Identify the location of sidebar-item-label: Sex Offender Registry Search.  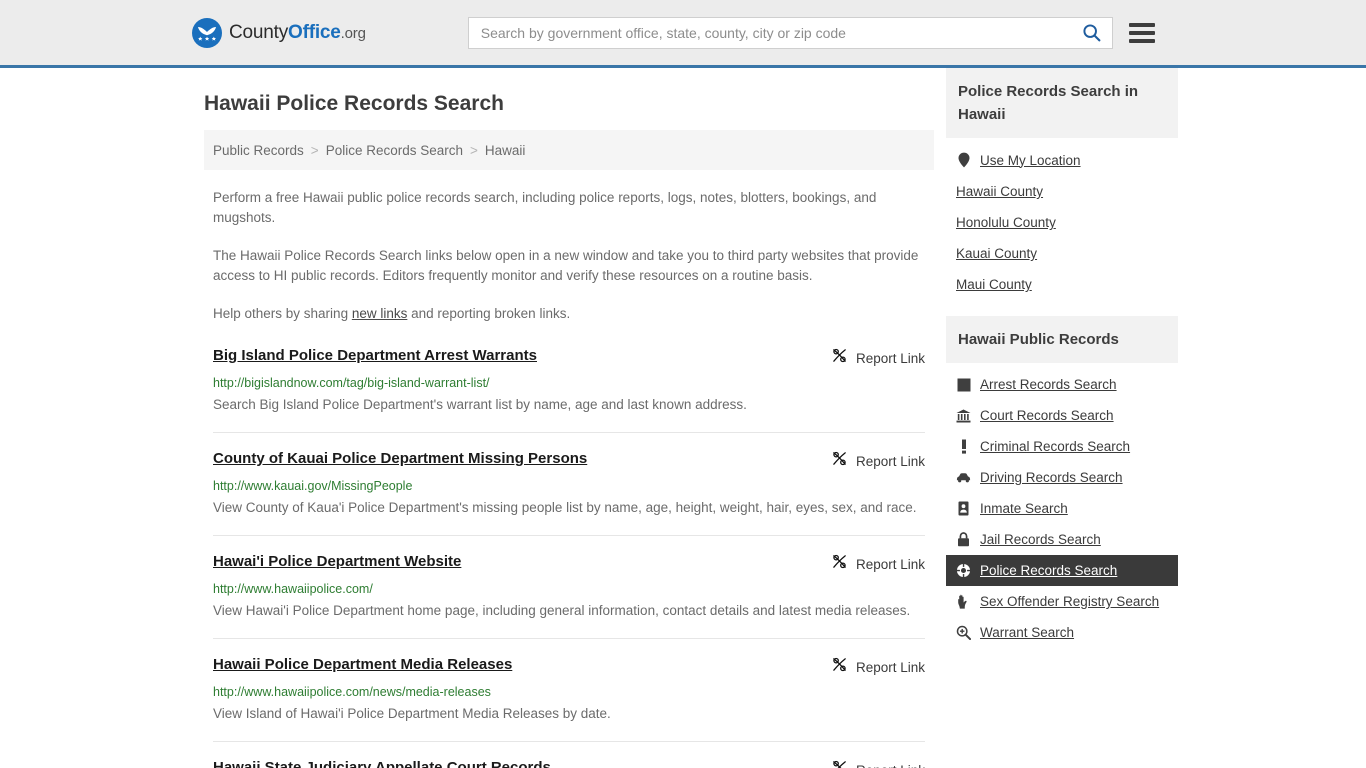
(1069, 601).